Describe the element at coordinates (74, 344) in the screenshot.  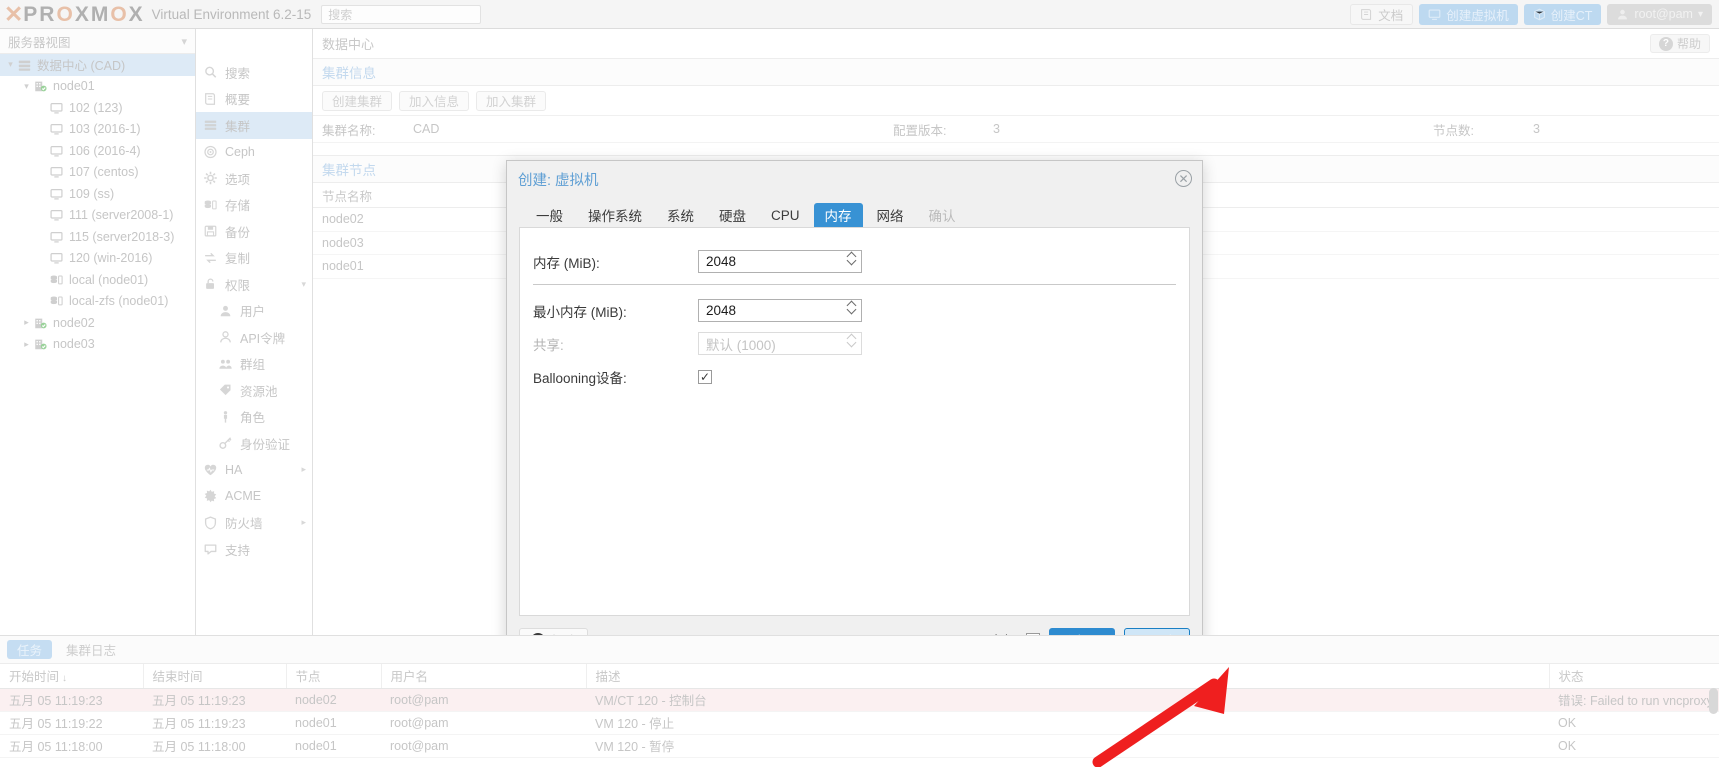
I see `tree-item-label: node03` at that location.